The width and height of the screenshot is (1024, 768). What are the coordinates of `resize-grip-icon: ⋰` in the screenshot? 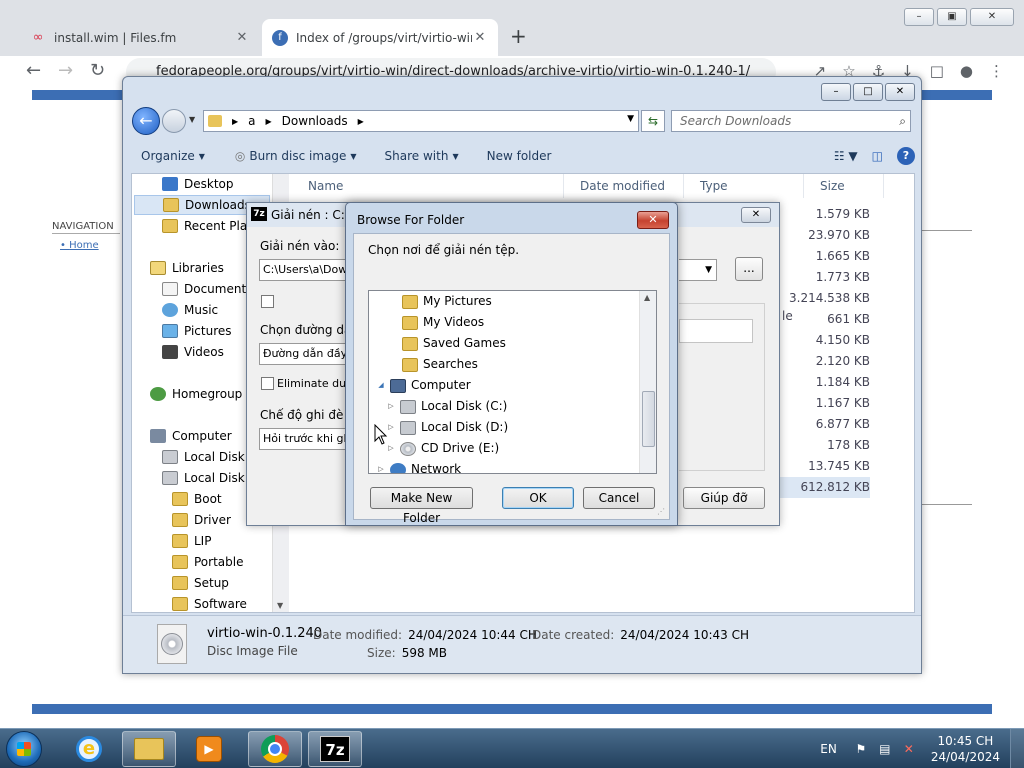 It's located at (661, 511).